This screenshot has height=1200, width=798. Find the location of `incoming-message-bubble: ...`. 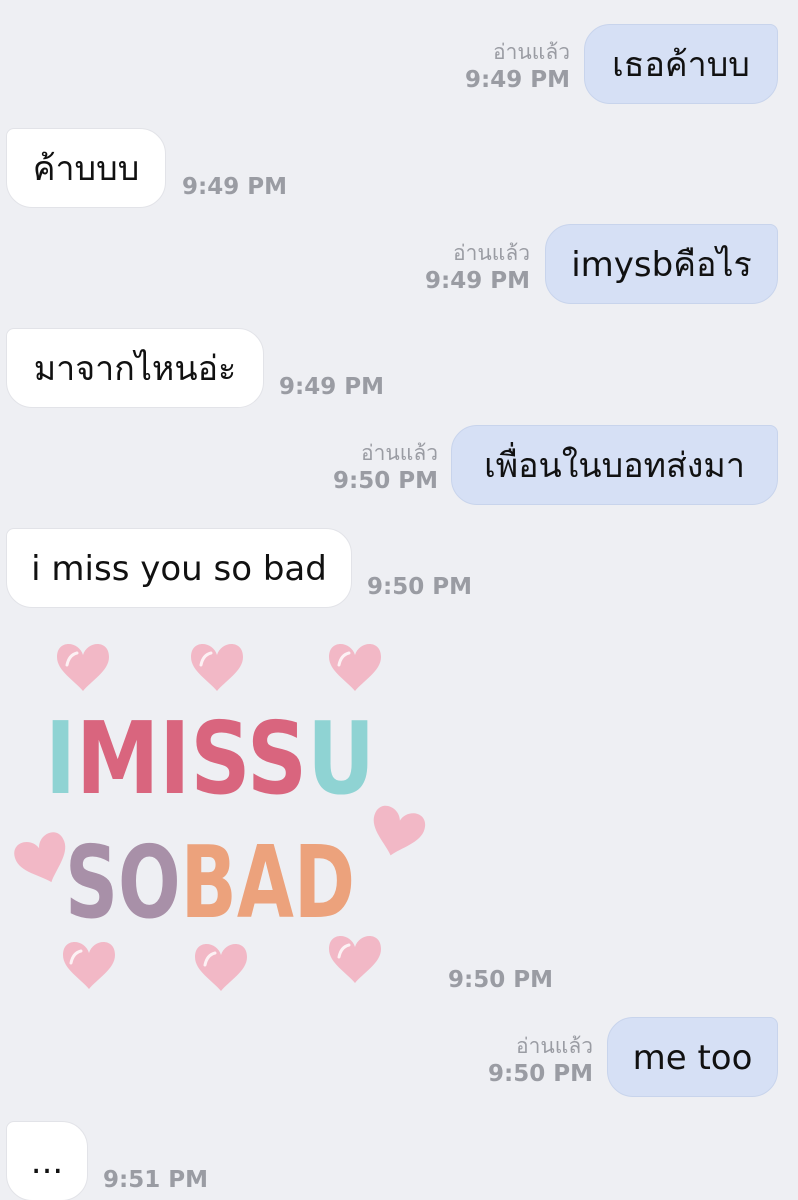

incoming-message-bubble: ... is located at coordinates (47, 1160).